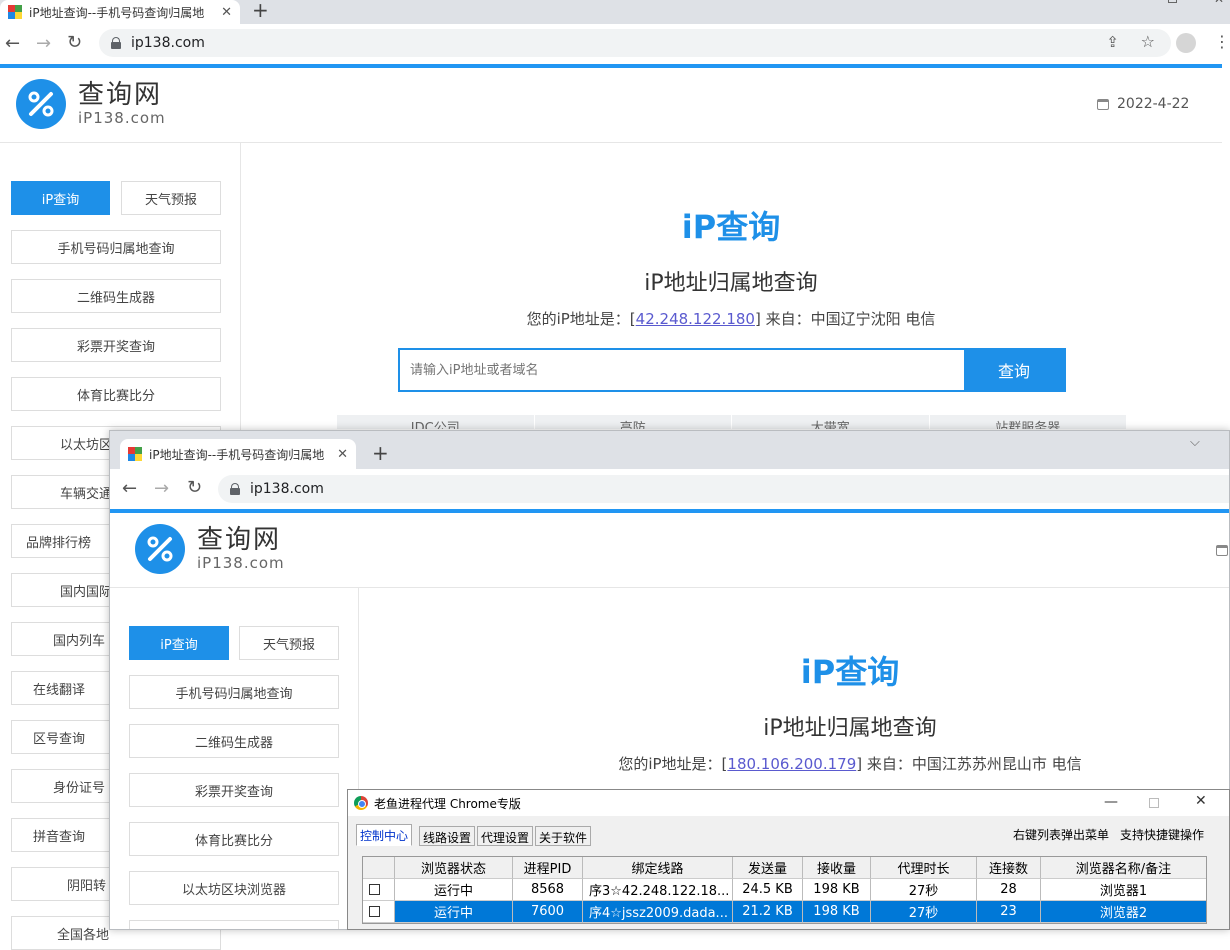 The height and width of the screenshot is (950, 1230). What do you see at coordinates (768, 890) in the screenshot?
I see `cell-sent: 24.5 KB` at bounding box center [768, 890].